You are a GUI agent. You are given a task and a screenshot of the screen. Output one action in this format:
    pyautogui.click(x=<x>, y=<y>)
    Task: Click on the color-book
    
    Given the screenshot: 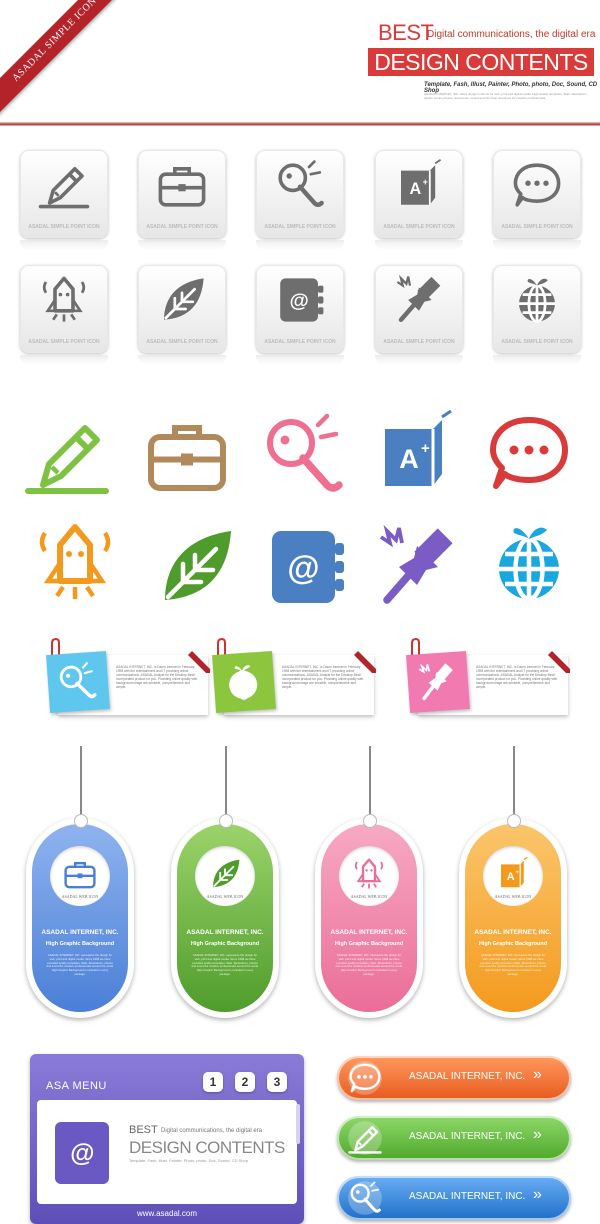 What is the action you would take?
    pyautogui.click(x=415, y=453)
    